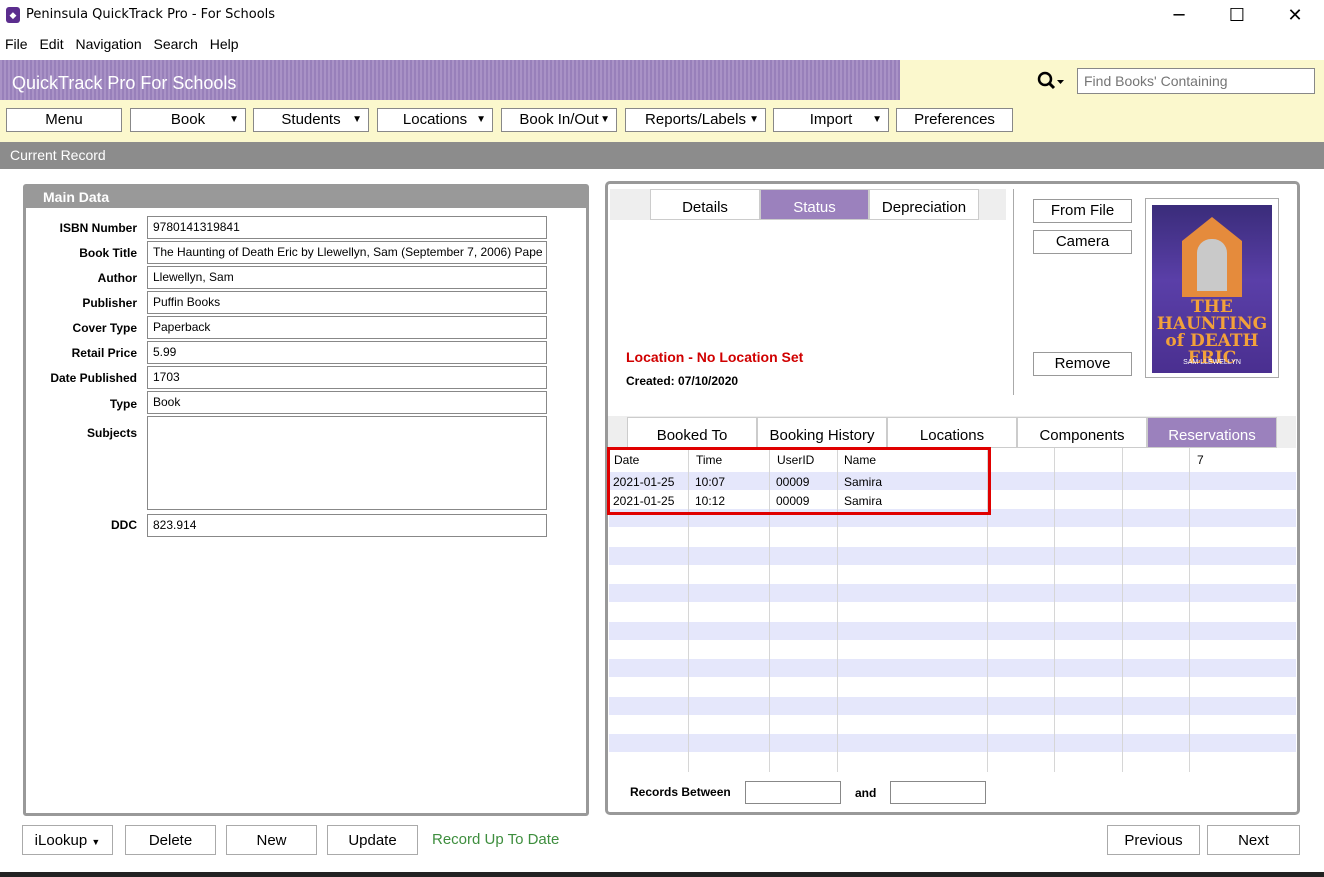 The image size is (1324, 877). I want to click on menu-button: Menu, so click(64, 120).